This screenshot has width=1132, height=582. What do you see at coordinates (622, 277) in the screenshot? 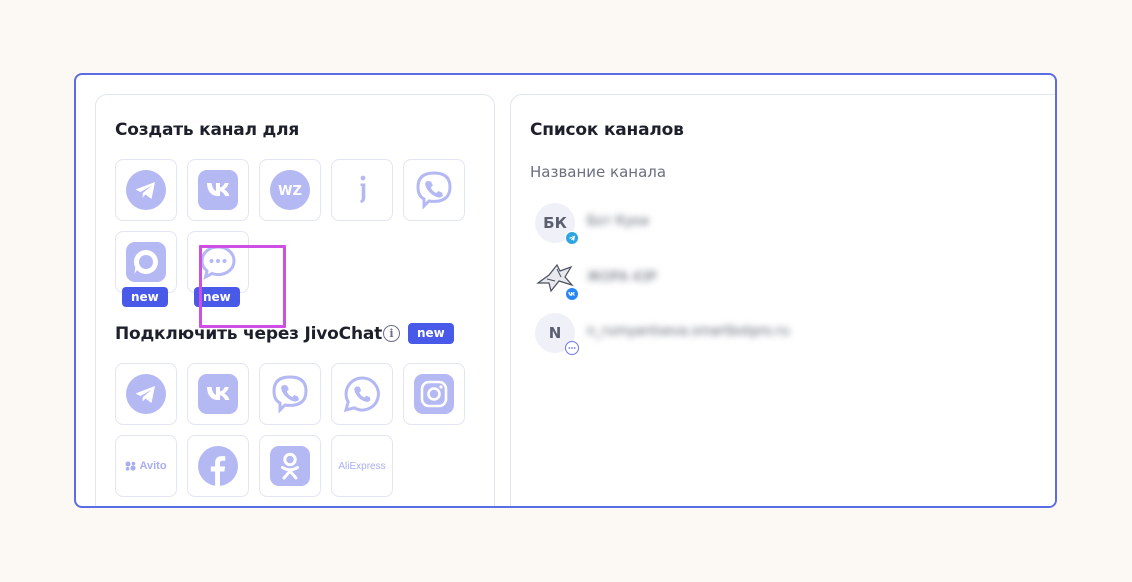
I see `channel-name: ЖОРА 43Р` at bounding box center [622, 277].